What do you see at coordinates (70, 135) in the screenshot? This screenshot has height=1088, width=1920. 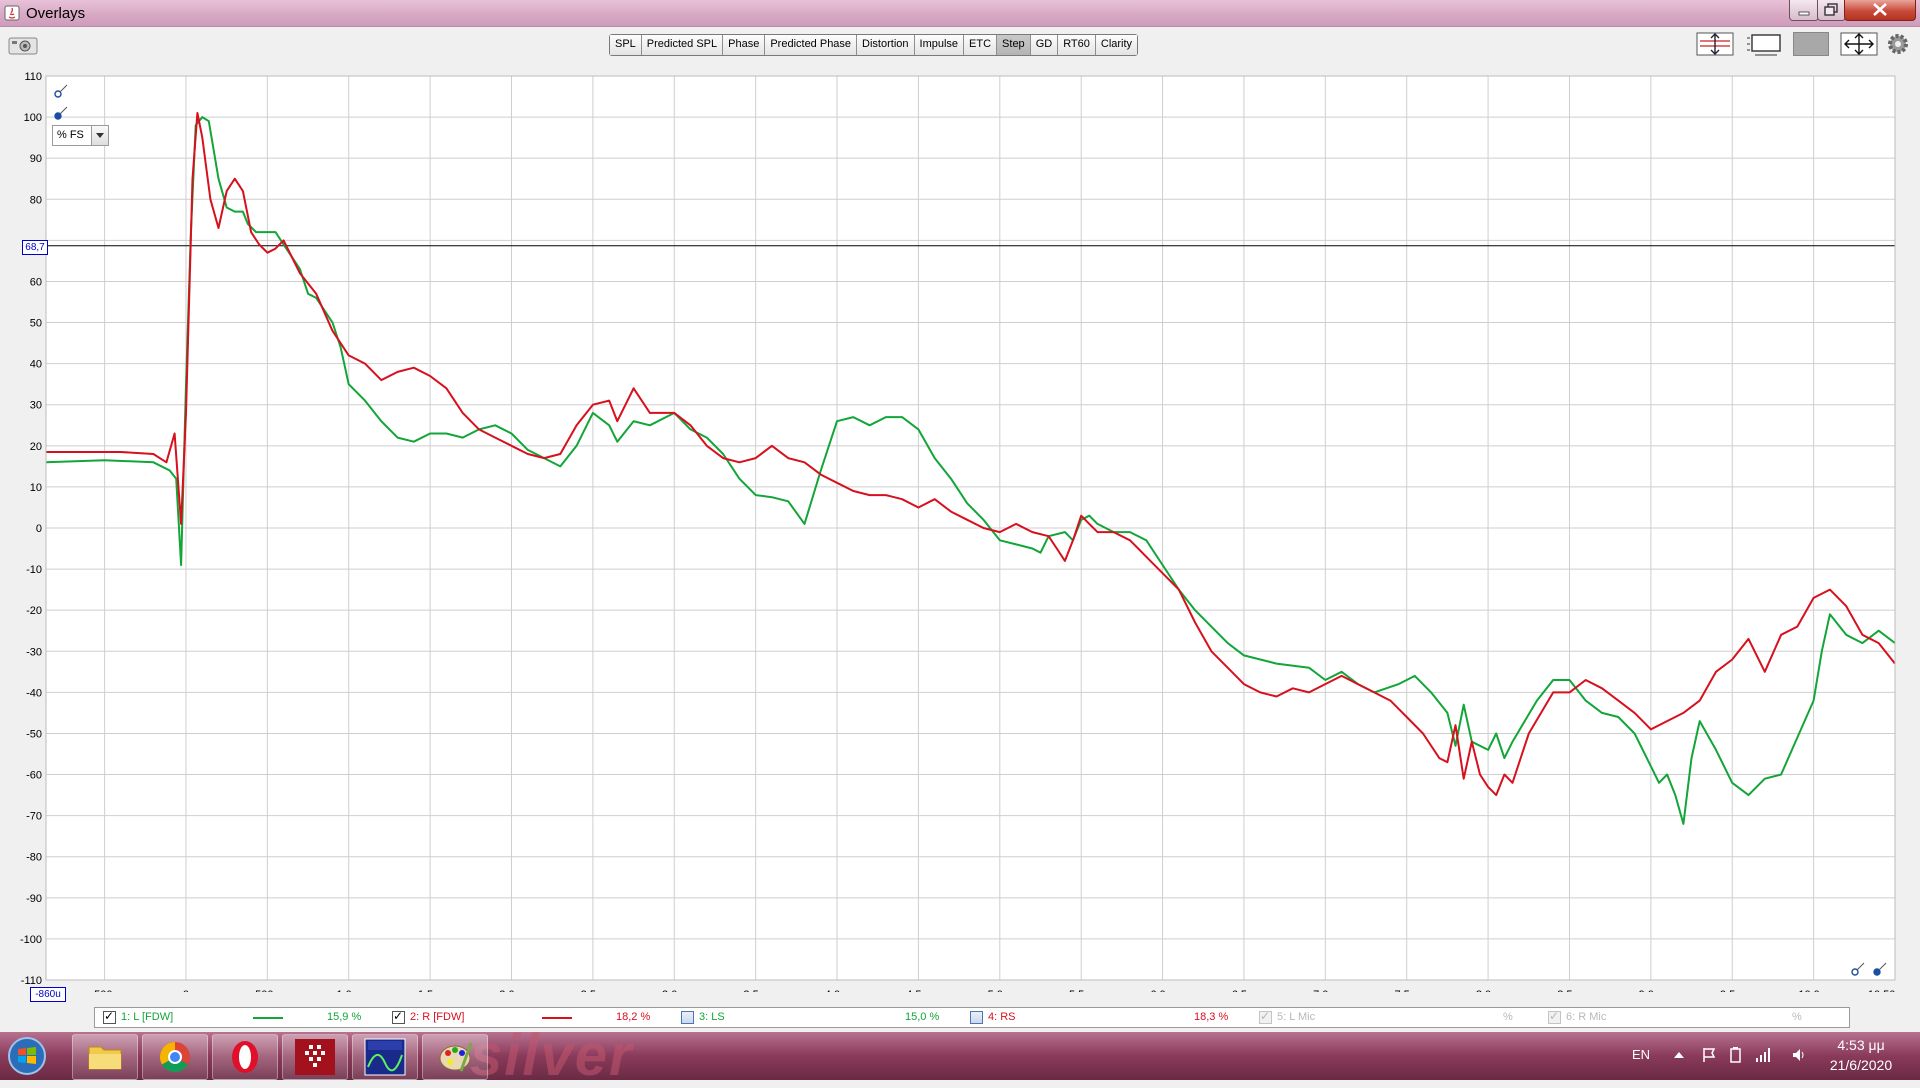 I see `units-selected: % FS` at bounding box center [70, 135].